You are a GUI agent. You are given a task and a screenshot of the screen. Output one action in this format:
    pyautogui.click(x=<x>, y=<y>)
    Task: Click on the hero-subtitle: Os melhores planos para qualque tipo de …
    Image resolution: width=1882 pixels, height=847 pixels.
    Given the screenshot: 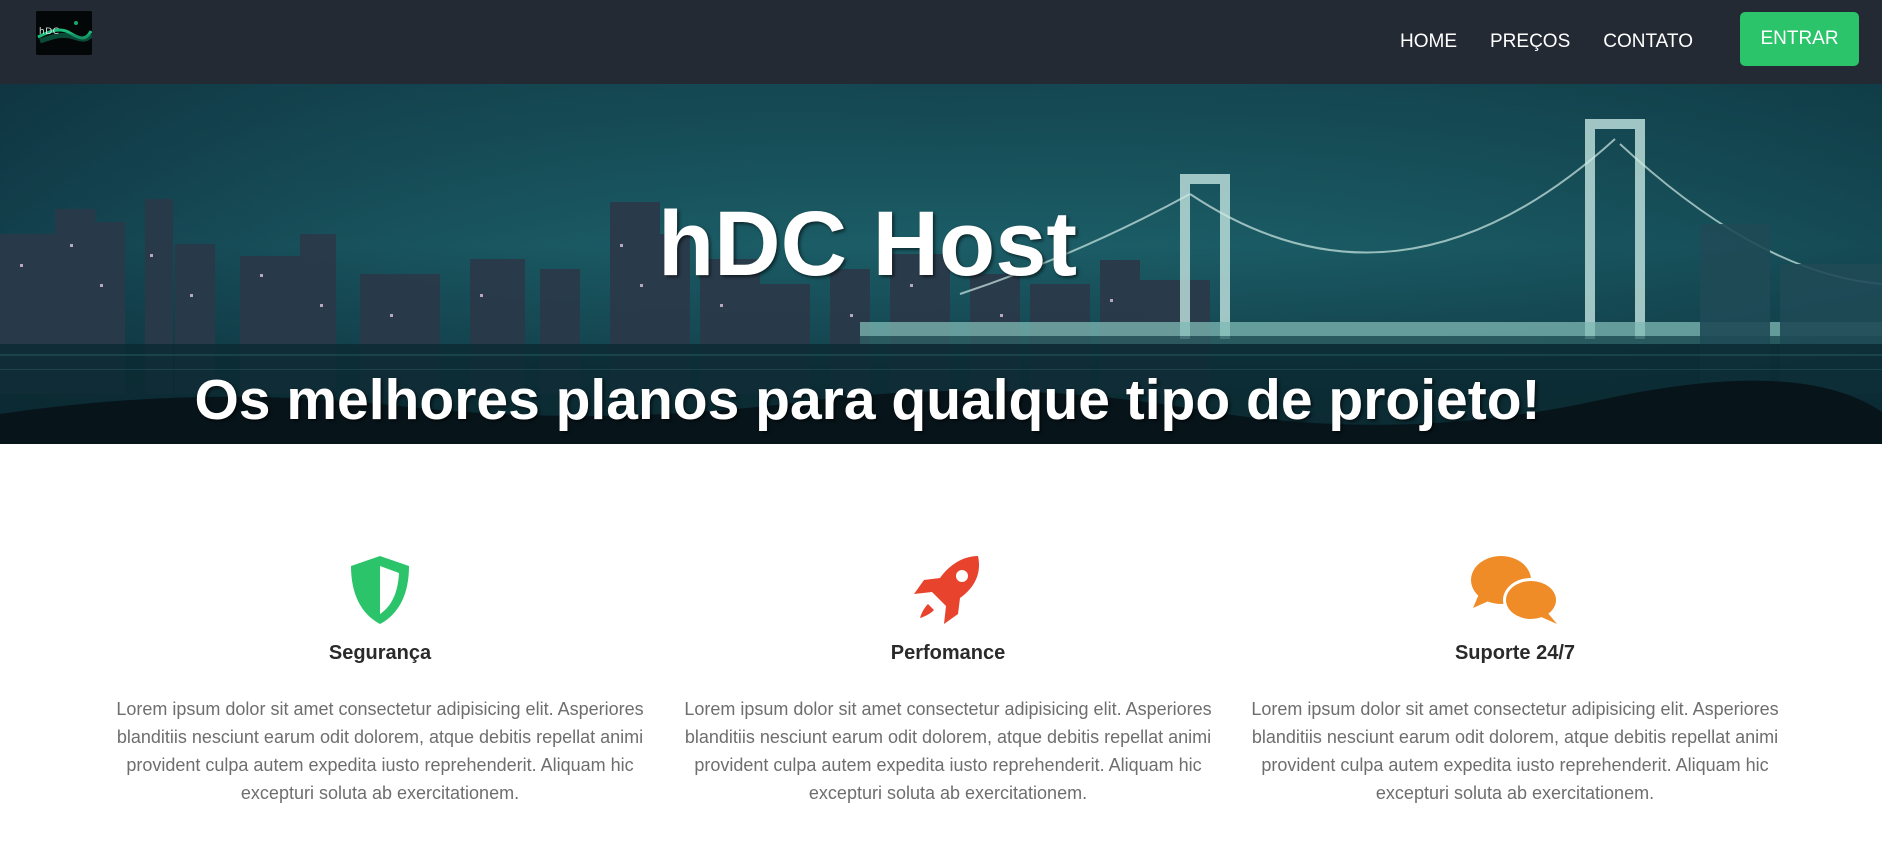 What is the action you would take?
    pyautogui.click(x=867, y=400)
    